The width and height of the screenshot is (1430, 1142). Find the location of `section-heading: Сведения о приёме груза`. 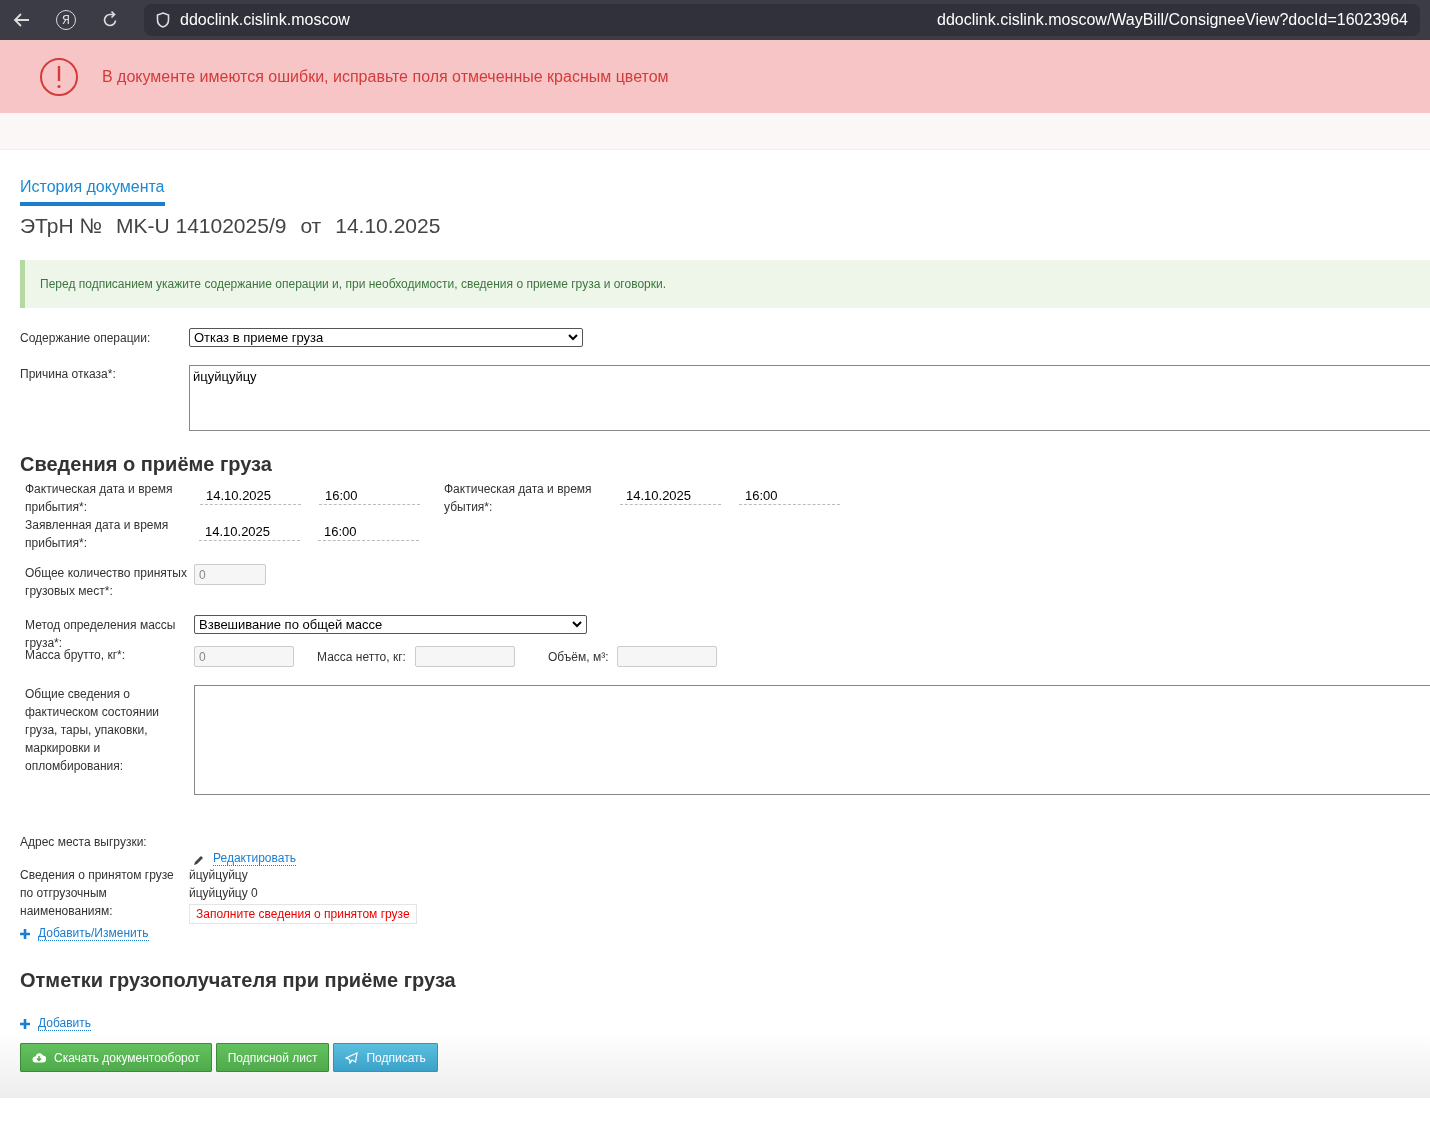

section-heading: Сведения о приёме груза is located at coordinates (146, 464).